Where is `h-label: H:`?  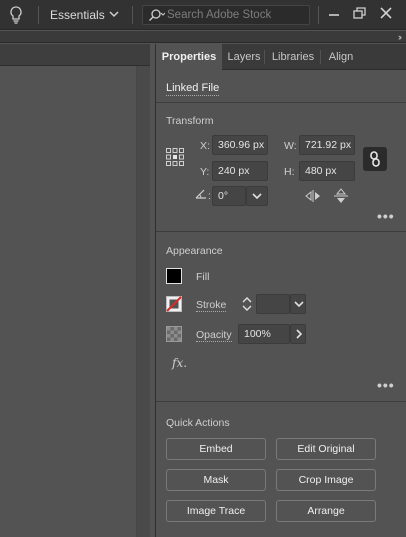
h-label: H: is located at coordinates (289, 172).